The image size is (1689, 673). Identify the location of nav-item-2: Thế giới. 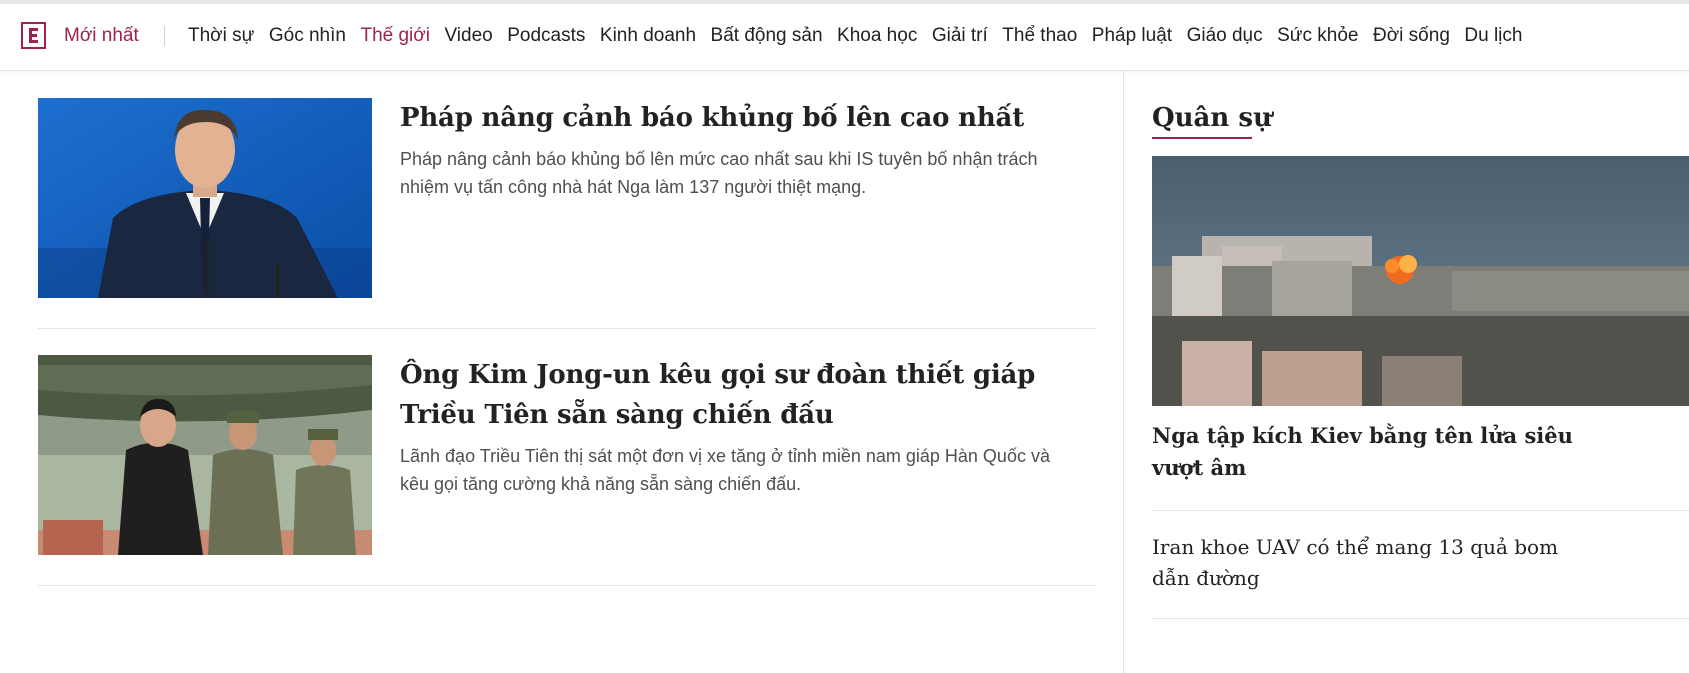
(395, 36).